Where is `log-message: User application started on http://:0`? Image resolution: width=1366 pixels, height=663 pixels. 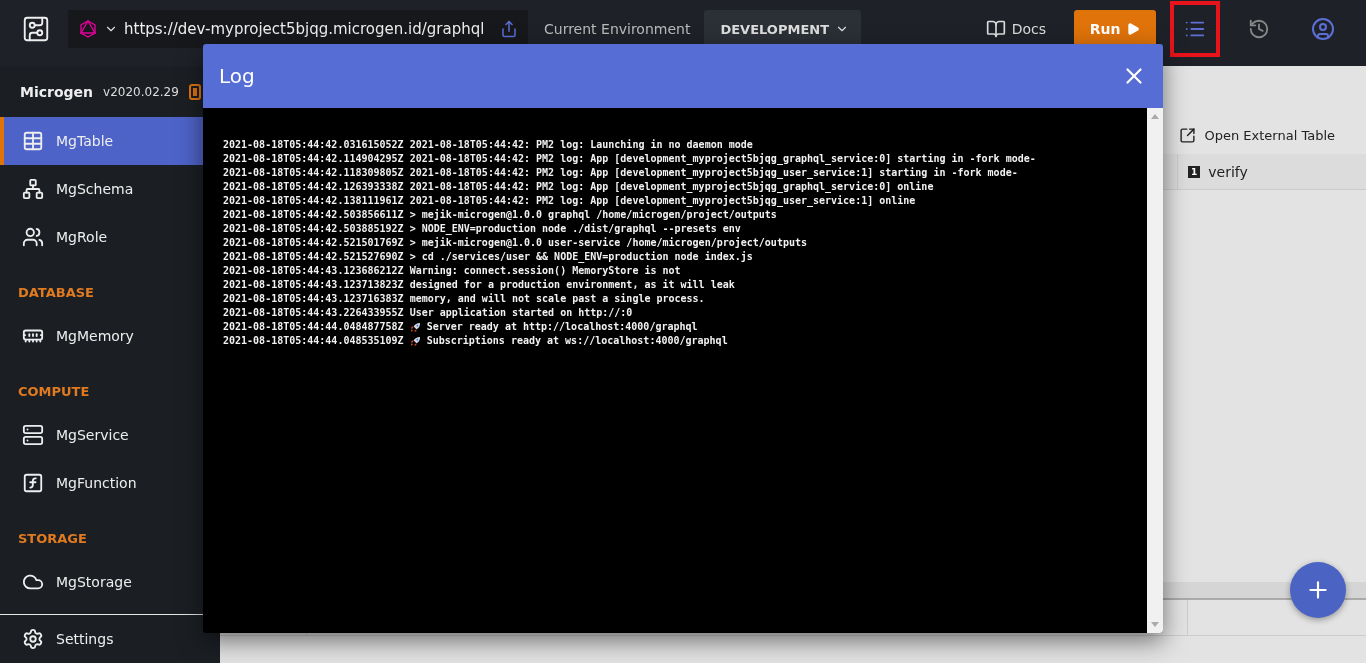 log-message: User application started on http://:0 is located at coordinates (521, 313).